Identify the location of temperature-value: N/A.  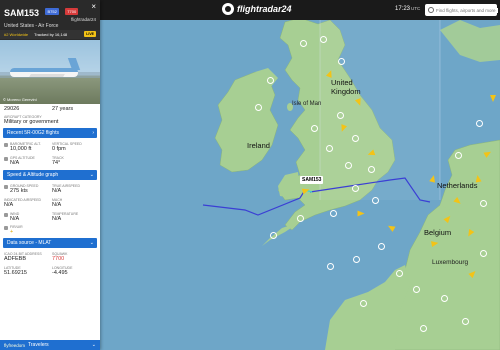
(57, 219).